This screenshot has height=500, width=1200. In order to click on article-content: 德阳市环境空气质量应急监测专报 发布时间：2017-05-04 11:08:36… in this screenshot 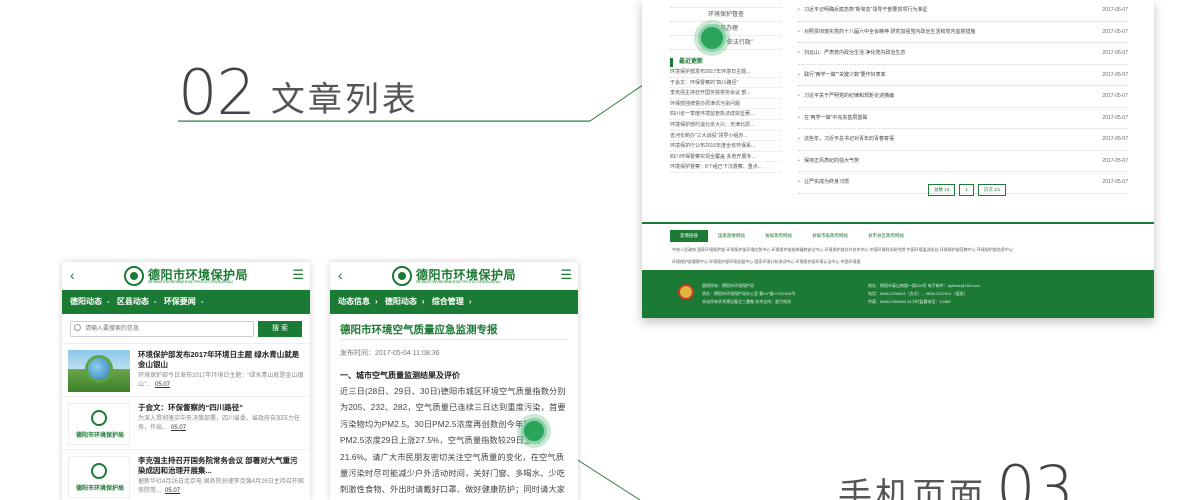, I will do `click(454, 407)`.